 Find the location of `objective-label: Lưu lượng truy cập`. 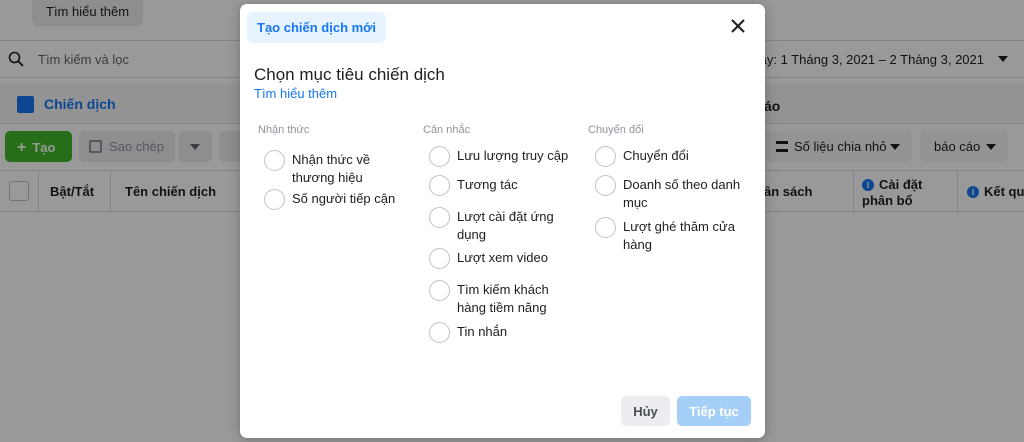

objective-label: Lưu lượng truy cập is located at coordinates (513, 155).